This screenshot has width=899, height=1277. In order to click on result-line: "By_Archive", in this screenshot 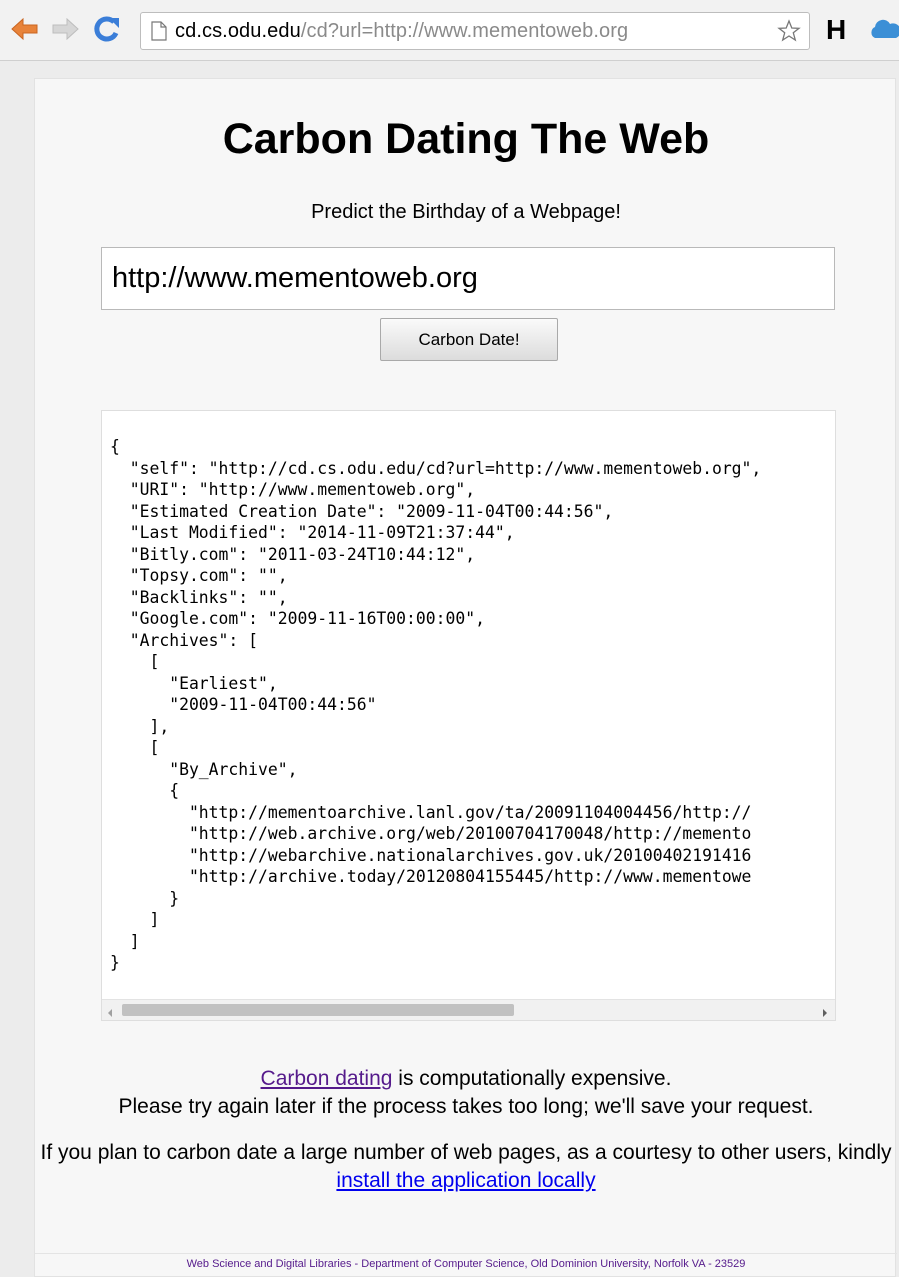, I will do `click(204, 769)`.